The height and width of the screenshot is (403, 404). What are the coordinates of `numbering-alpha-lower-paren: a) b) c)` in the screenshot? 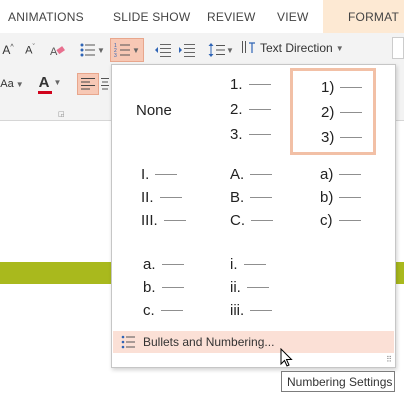 It's located at (338, 202).